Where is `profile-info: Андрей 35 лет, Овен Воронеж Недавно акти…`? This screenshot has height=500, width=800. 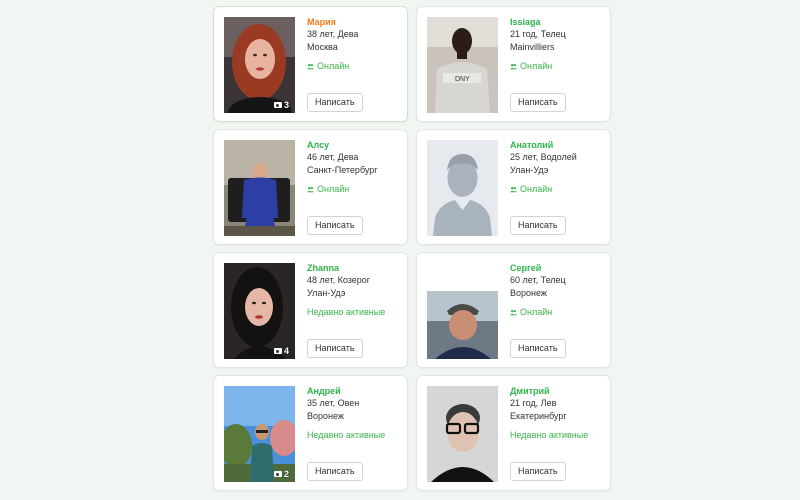
profile-info: Андрей 35 лет, Овен Воронеж Недавно акти… is located at coordinates (354, 413).